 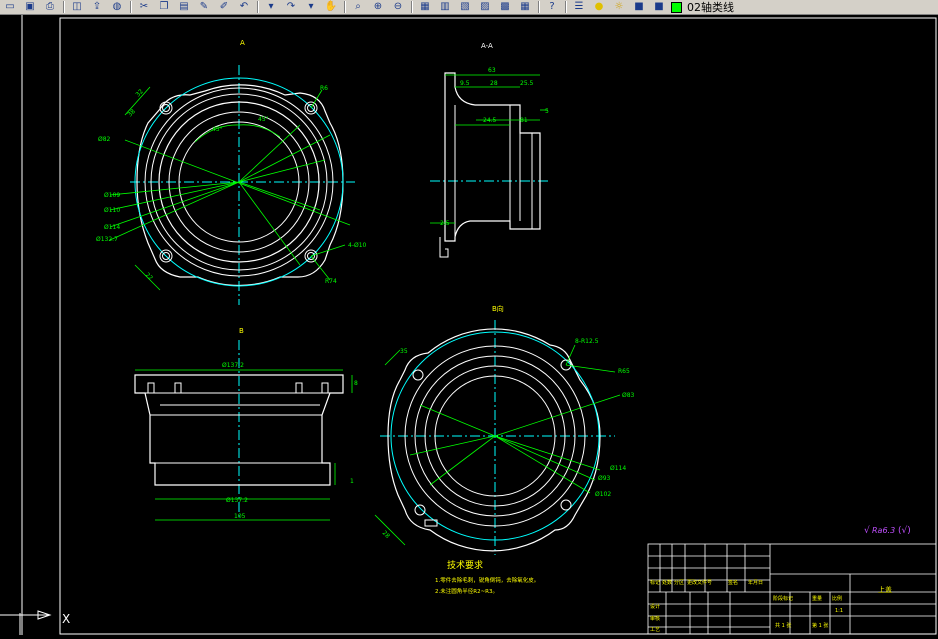 What do you see at coordinates (465, 565) in the screenshot?
I see `tech-req-title: 技术要求` at bounding box center [465, 565].